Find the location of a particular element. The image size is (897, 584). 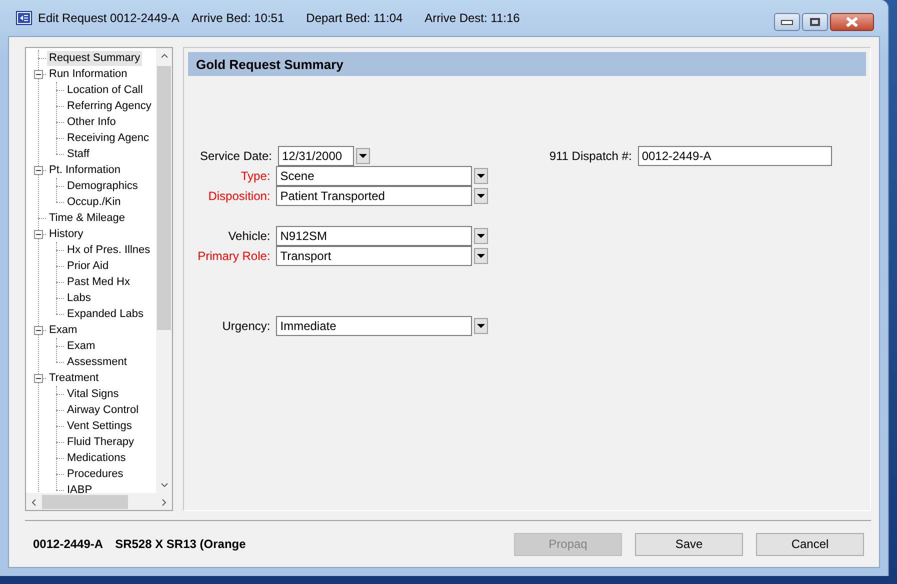

close-icon is located at coordinates (852, 22).